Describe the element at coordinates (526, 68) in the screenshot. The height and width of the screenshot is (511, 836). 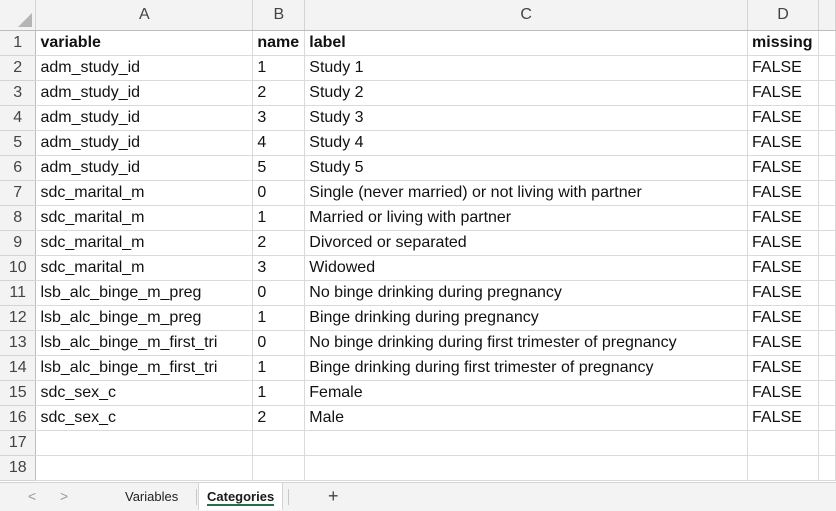
I see `cell-c: Study 1` at that location.